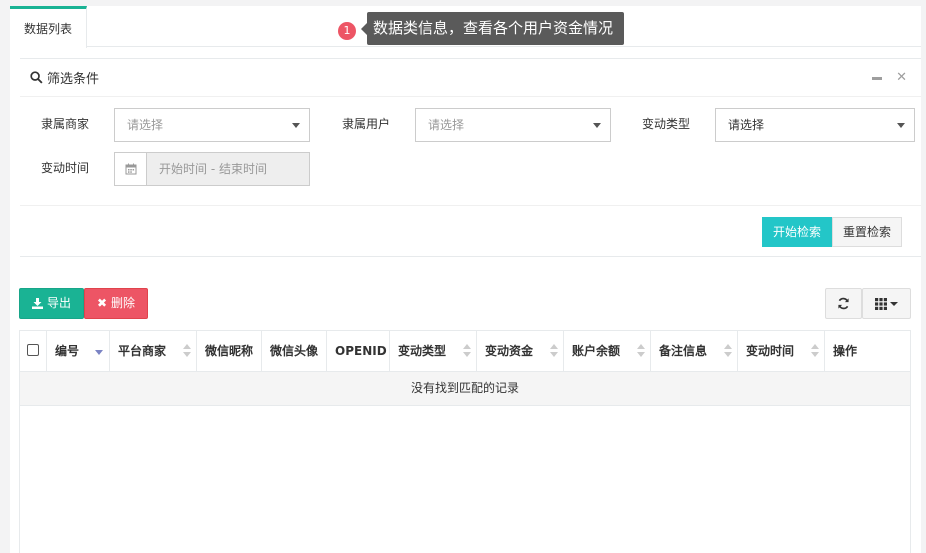 This screenshot has width=926, height=553. Describe the element at coordinates (683, 351) in the screenshot. I see `column-header-label: 备注信息` at that location.